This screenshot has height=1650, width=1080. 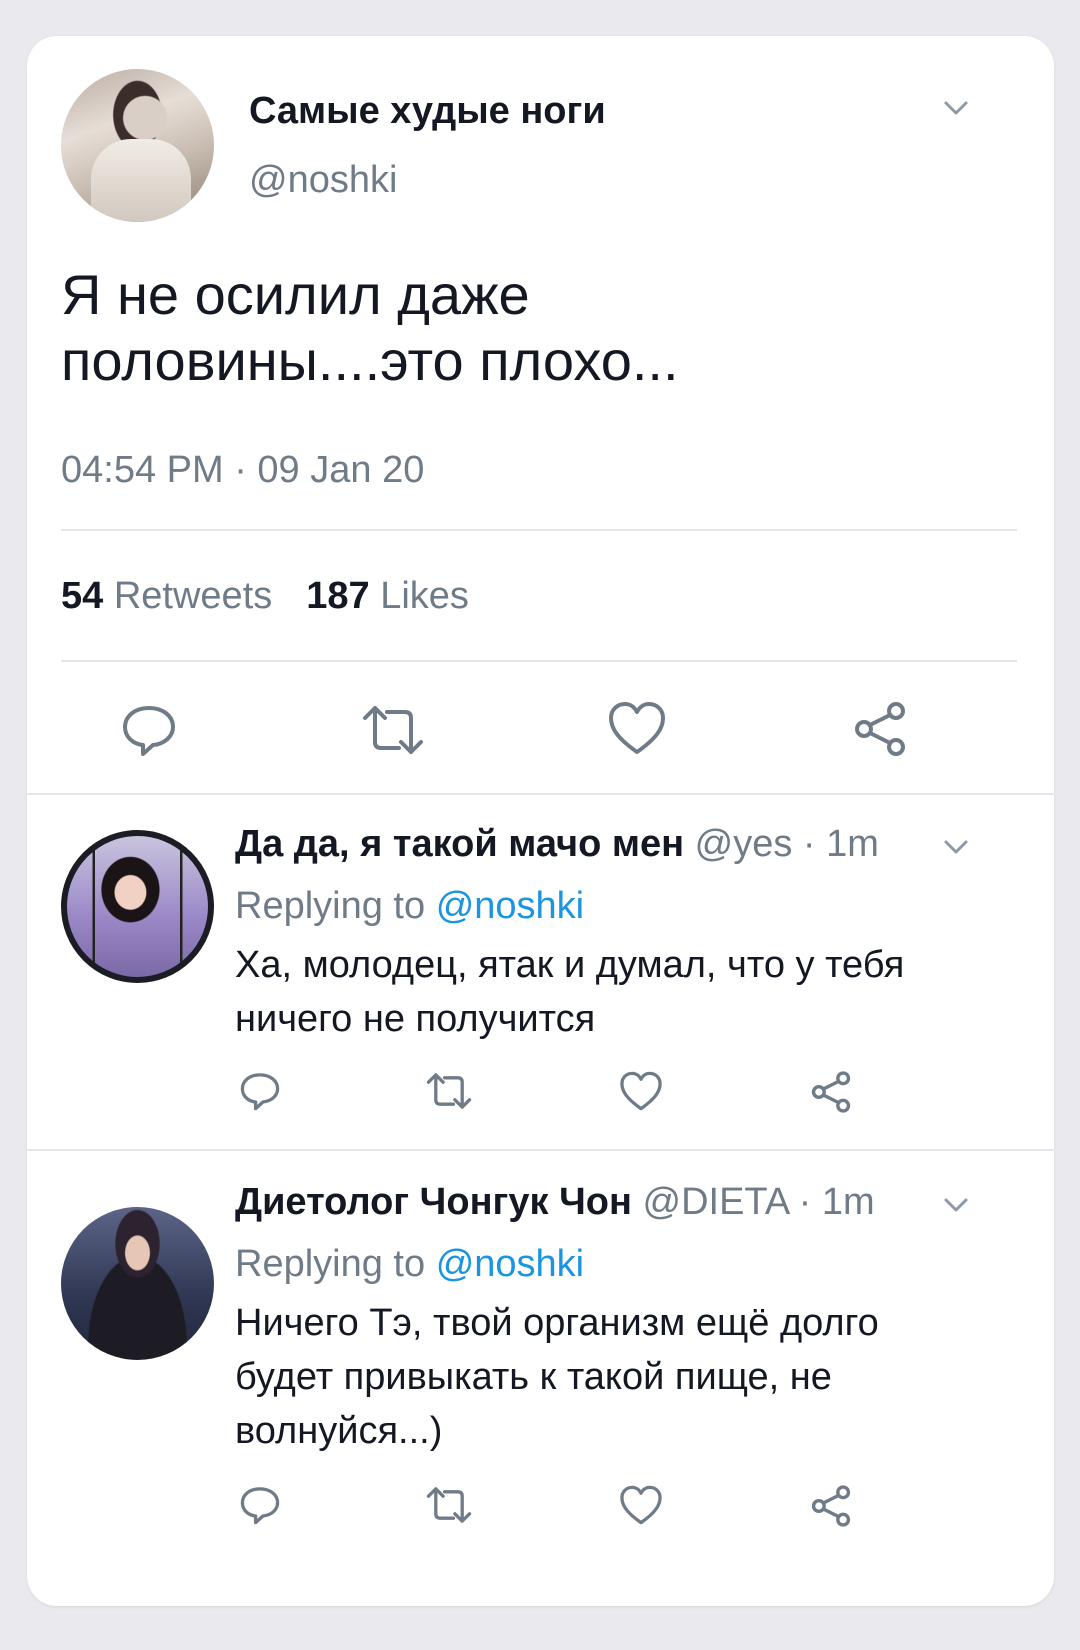 I want to click on author-handle: @noshki, so click(x=323, y=180).